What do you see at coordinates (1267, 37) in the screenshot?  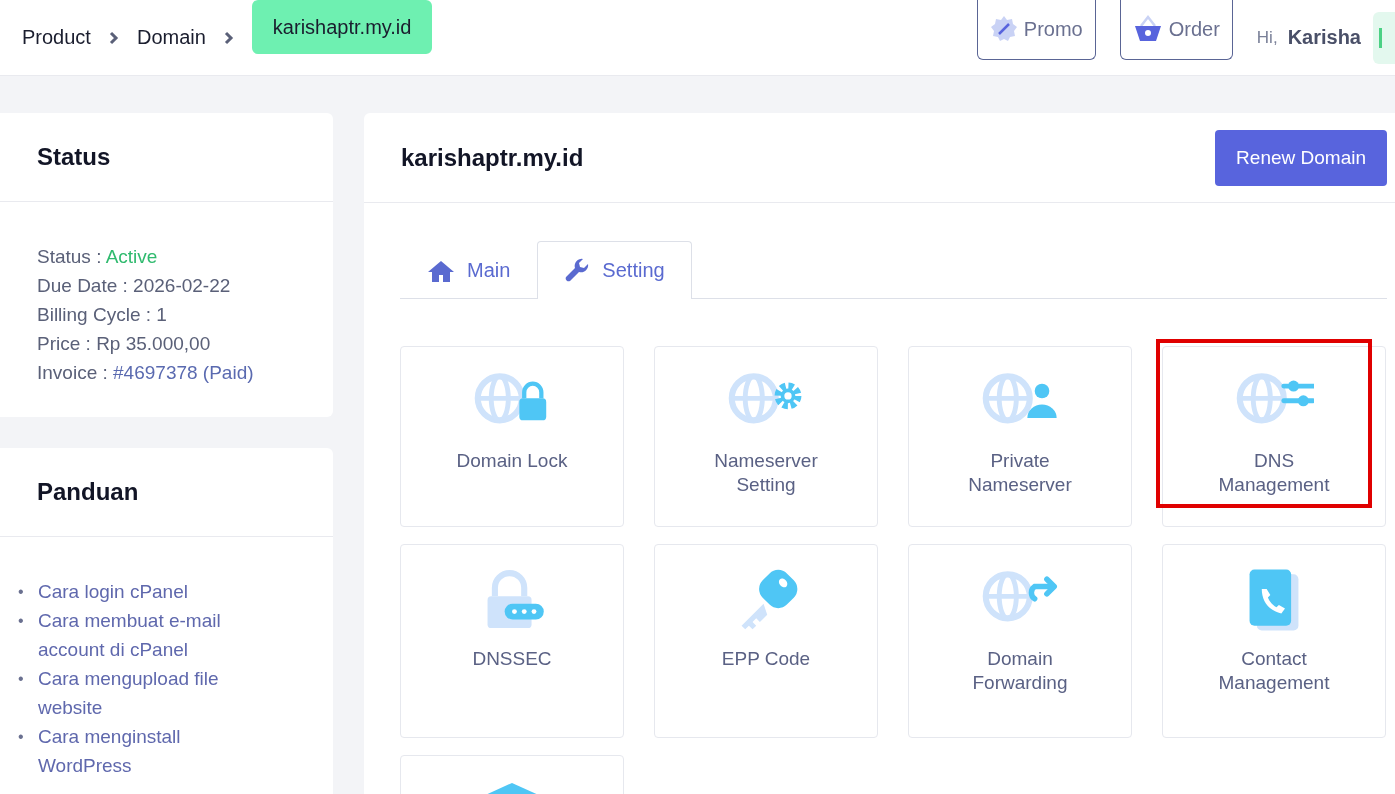 I see `greeting-text: Hi,` at bounding box center [1267, 37].